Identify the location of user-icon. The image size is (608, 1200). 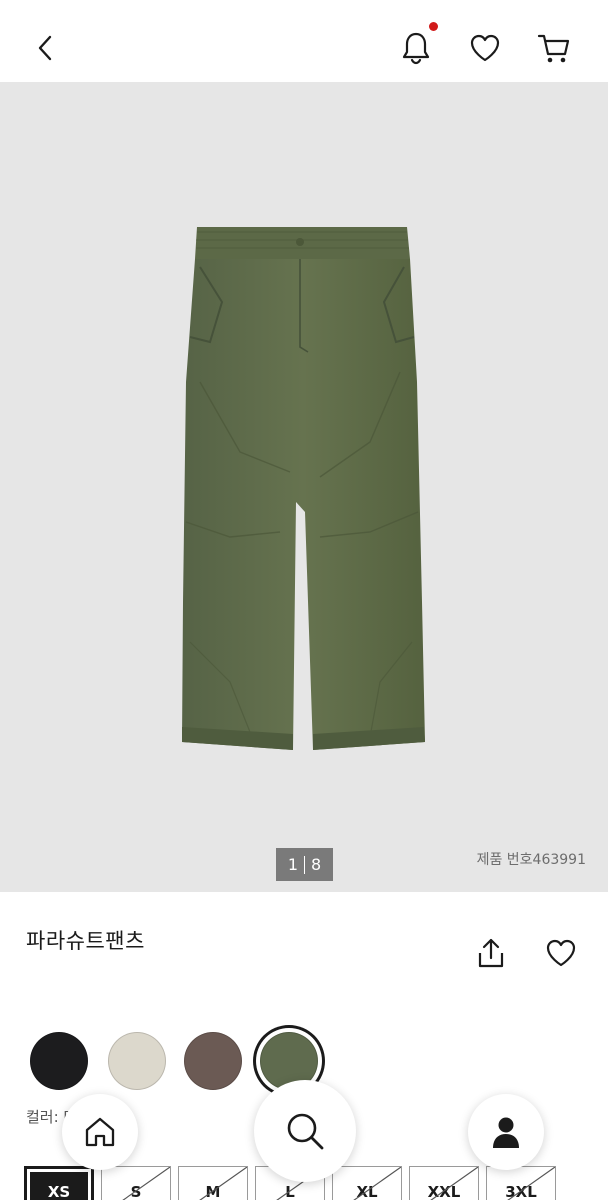
(506, 1132).